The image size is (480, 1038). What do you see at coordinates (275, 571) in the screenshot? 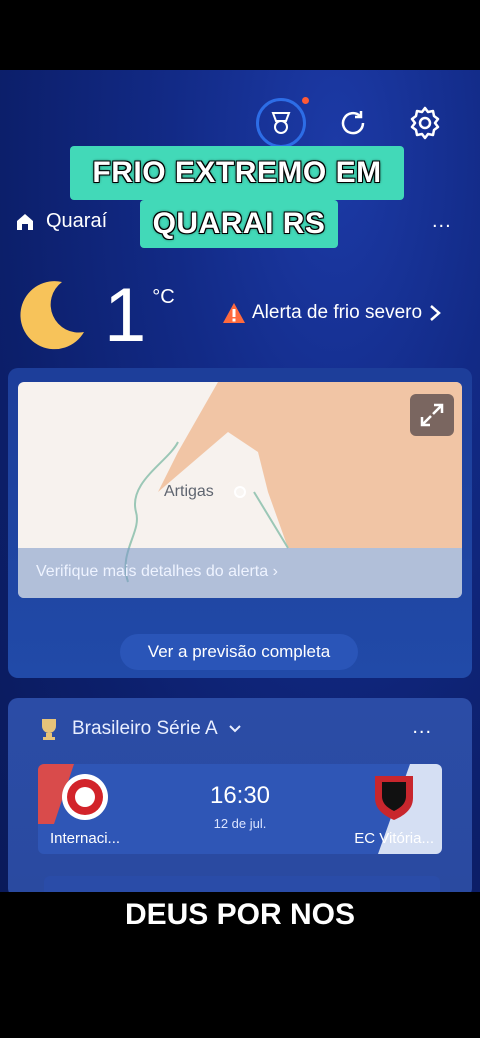
I see `chevron-right-icon: ›` at bounding box center [275, 571].